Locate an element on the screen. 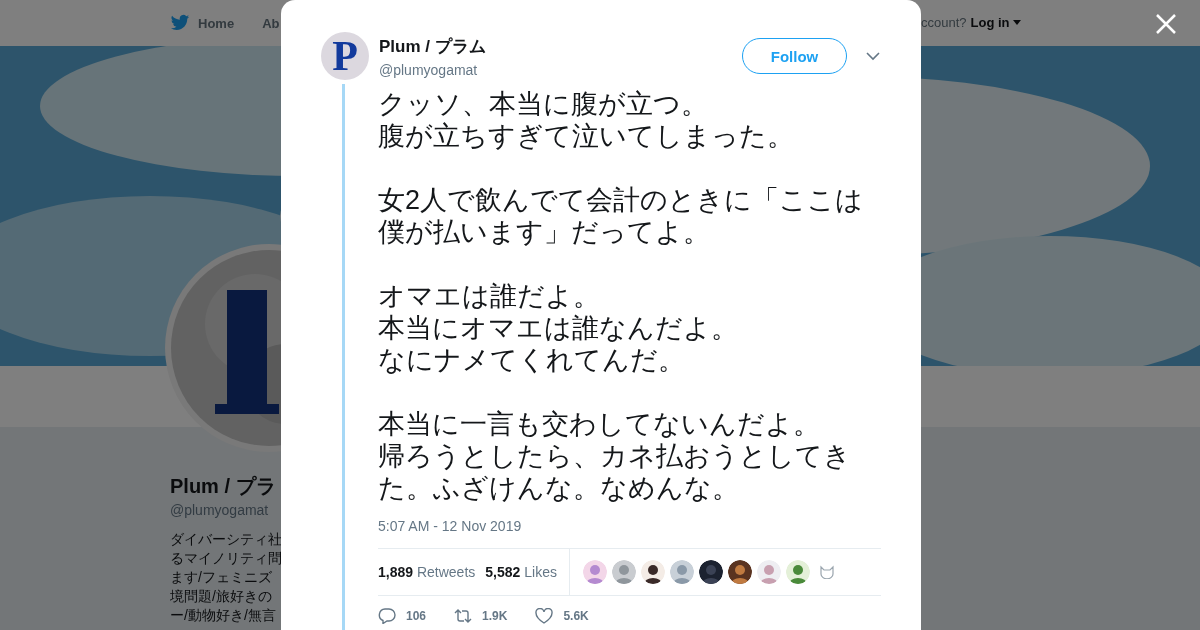 This screenshot has height=630, width=1200. profile-bio: ダイバーシティ社 るマイノリティ問 ます/フェミニズ 境問題/旅好きの ー/動物好き/無言 is located at coordinates (226, 577).